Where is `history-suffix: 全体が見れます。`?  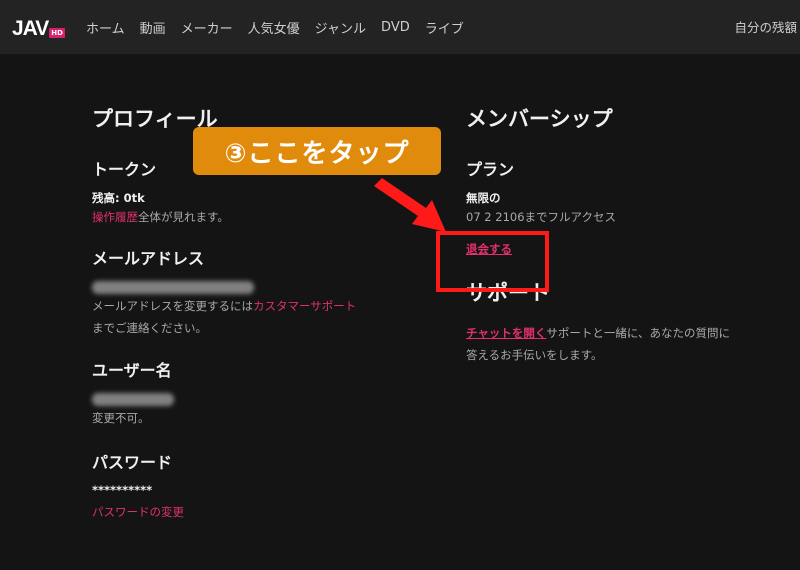
history-suffix: 全体が見れます。 is located at coordinates (183, 217).